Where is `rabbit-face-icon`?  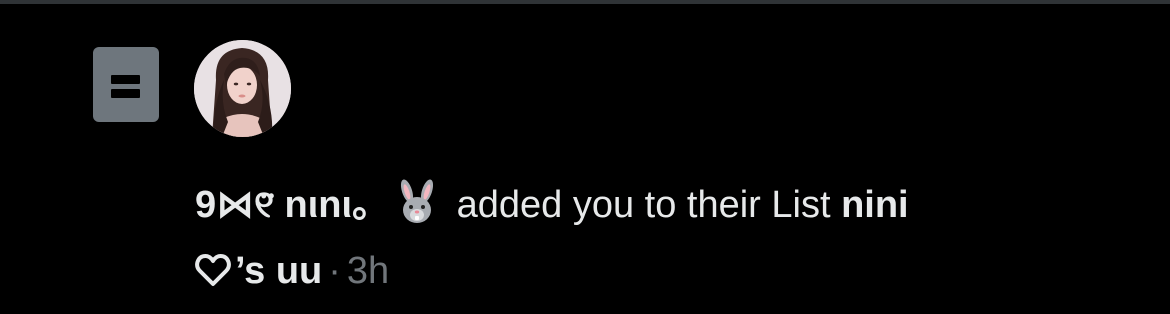
rabbit-face-icon is located at coordinates (417, 210).